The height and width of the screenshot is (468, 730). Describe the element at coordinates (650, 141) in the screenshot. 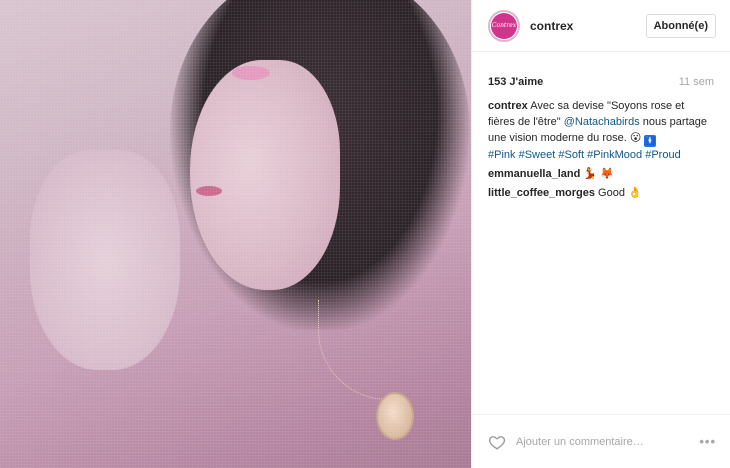

I see `restroom-woman-icon: 🚺` at that location.